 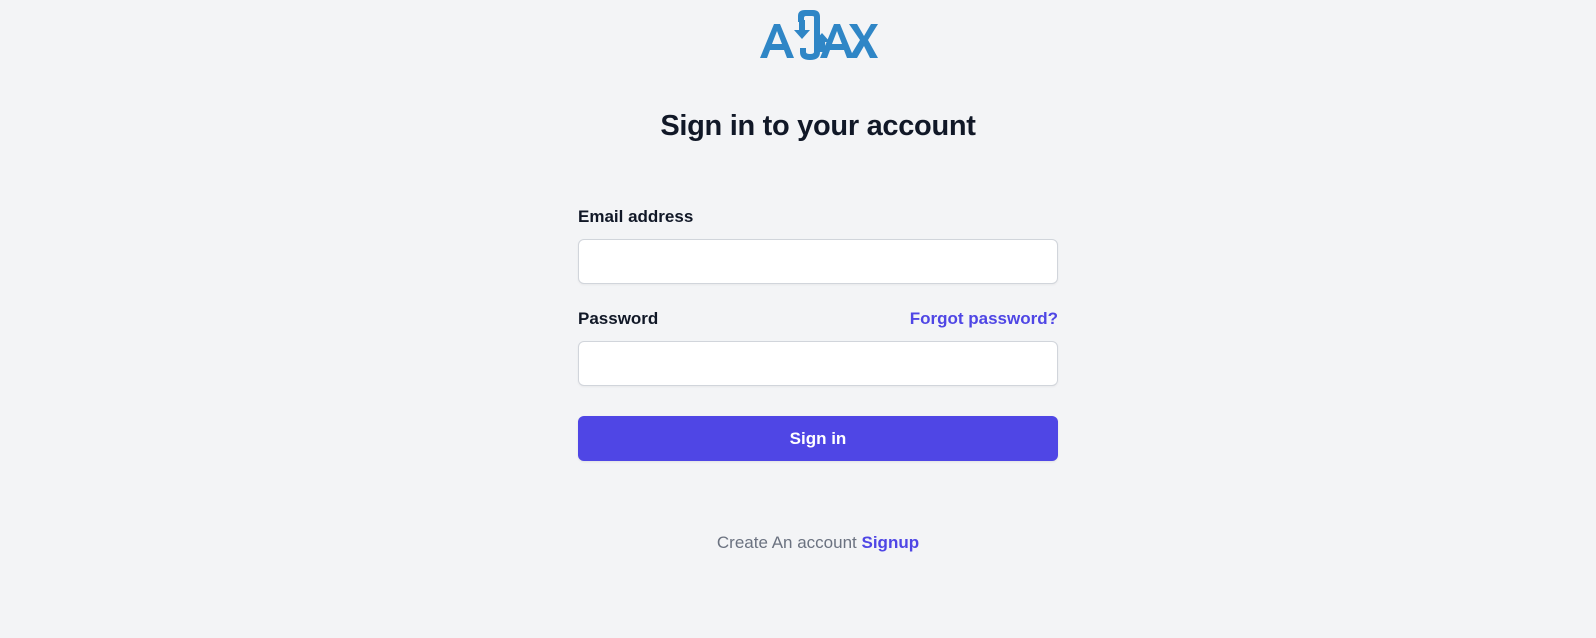 What do you see at coordinates (984, 319) in the screenshot?
I see `forgot-password-link: Forgot password?` at bounding box center [984, 319].